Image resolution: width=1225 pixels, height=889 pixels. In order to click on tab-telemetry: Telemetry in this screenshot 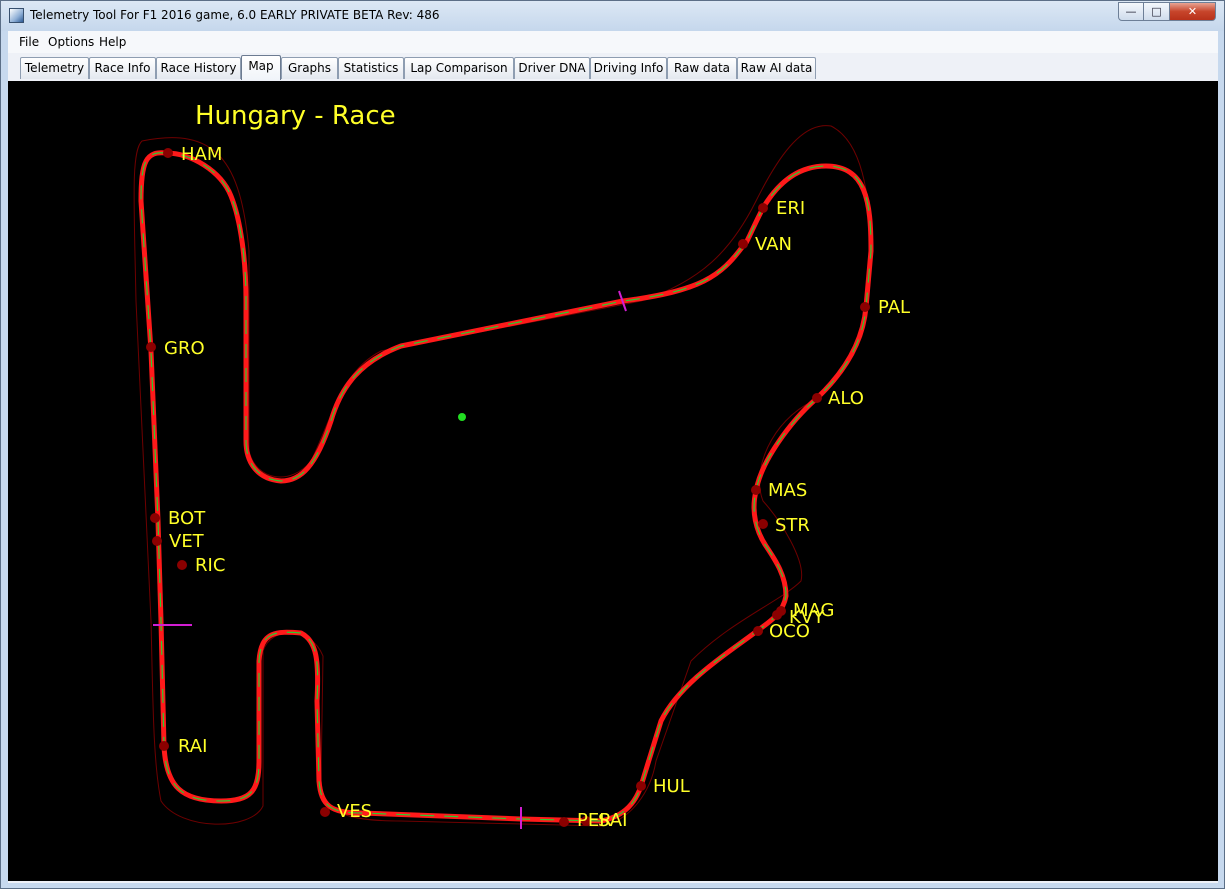, I will do `click(54, 68)`.